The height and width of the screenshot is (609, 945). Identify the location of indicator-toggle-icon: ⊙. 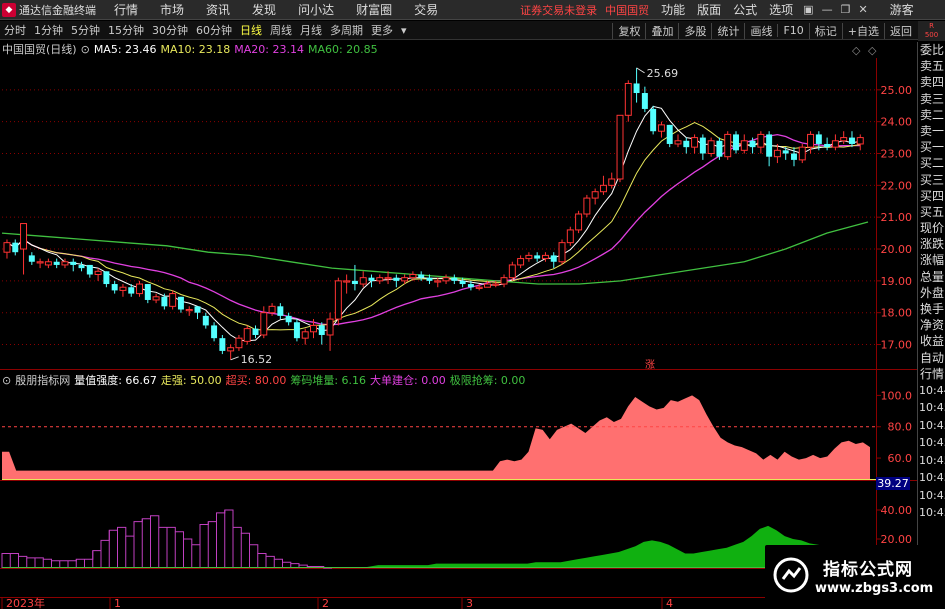
(6, 380).